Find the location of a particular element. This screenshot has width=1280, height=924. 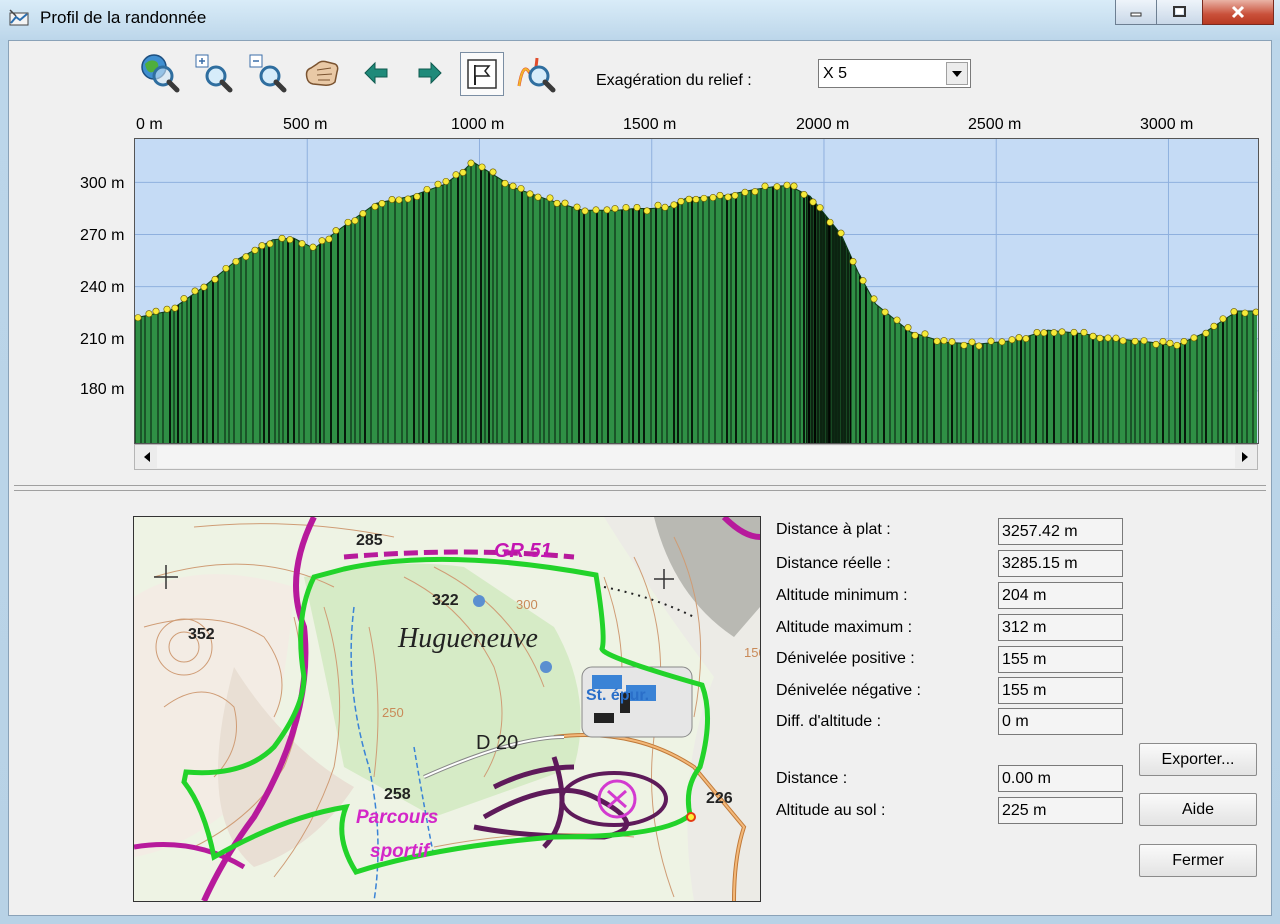

zoom-in-button is located at coordinates (214, 73).